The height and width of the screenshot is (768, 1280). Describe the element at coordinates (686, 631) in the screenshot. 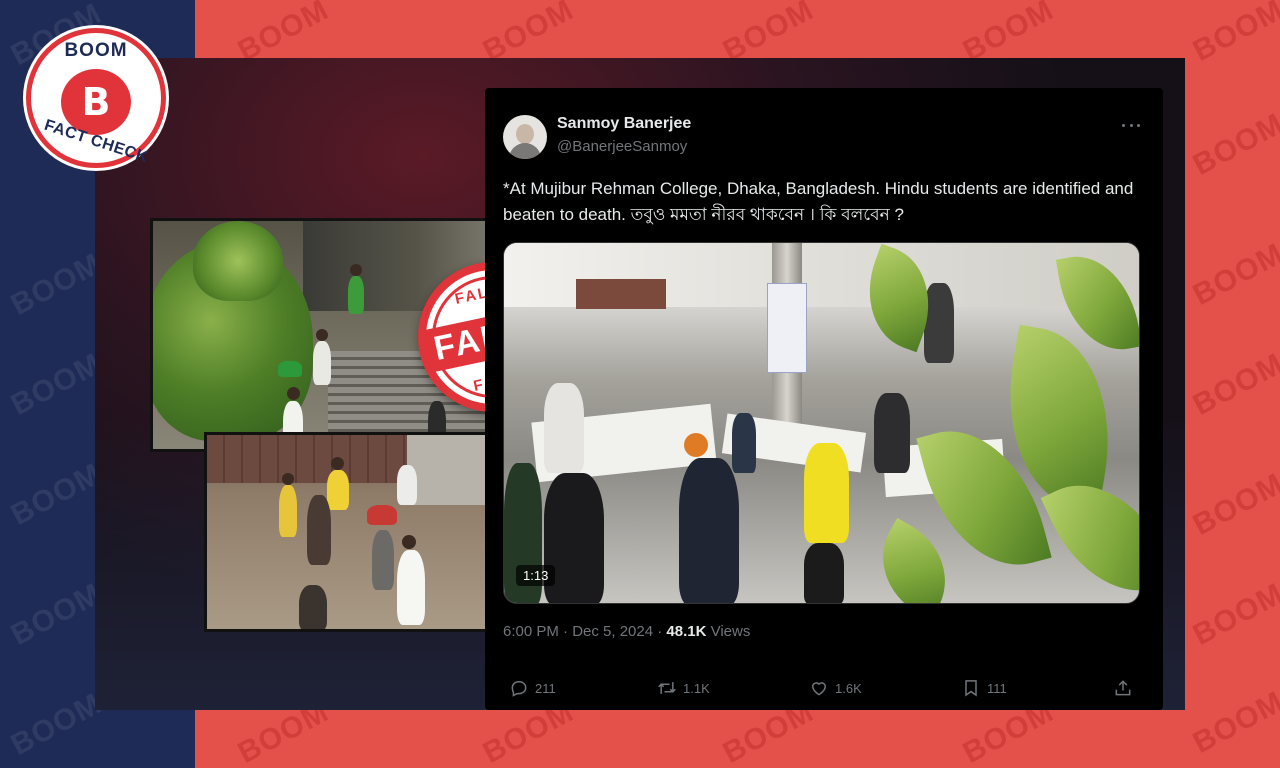

I see `tweet-views-count: 48.1K` at that location.